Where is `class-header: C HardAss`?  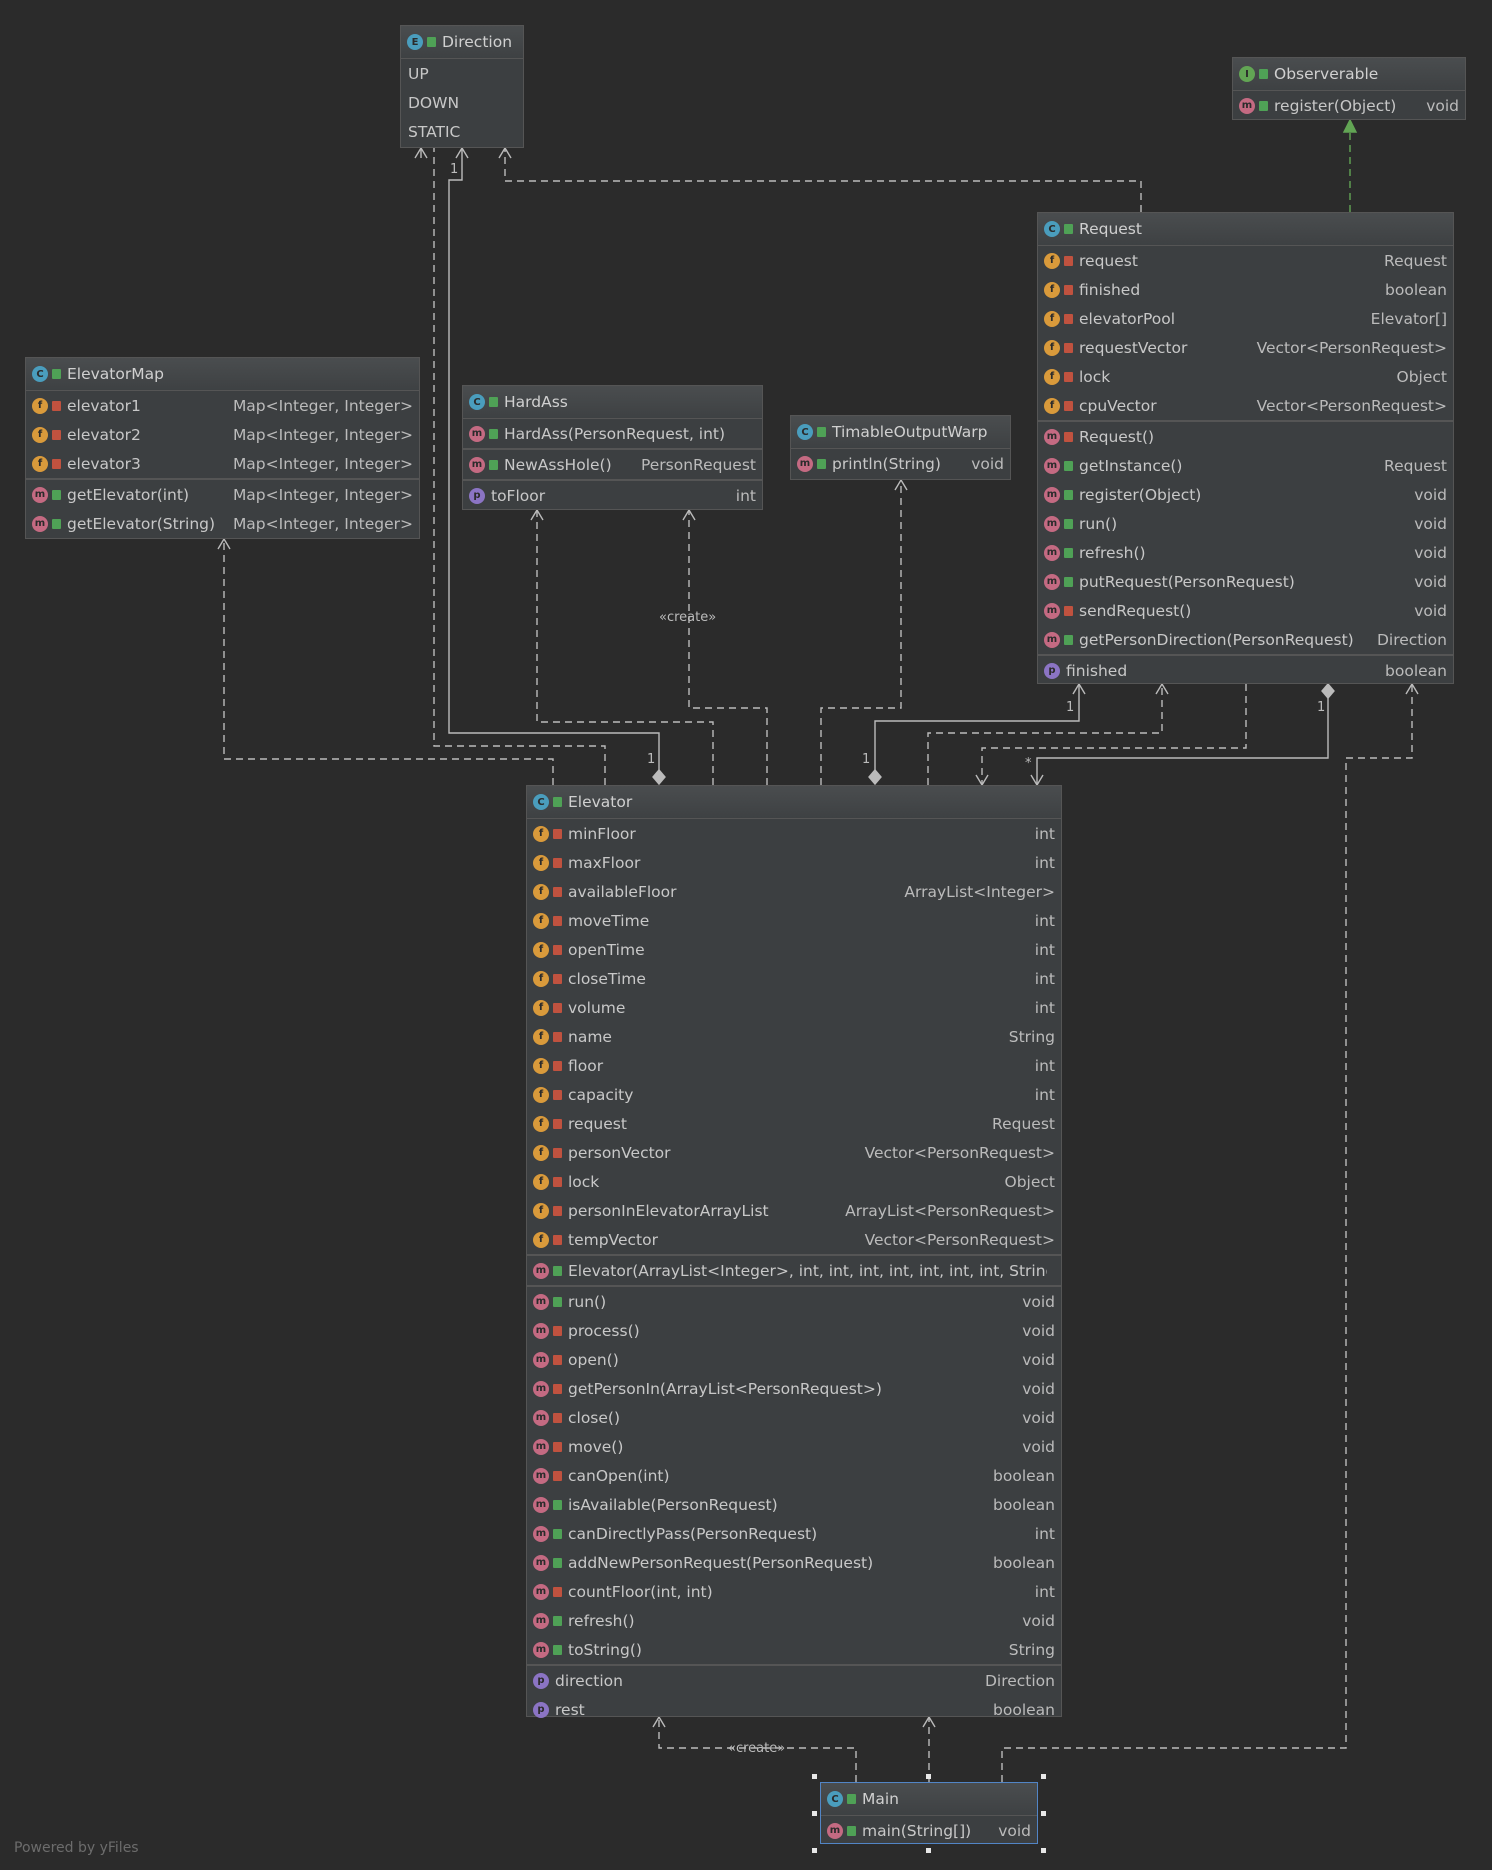
class-header: C HardAss is located at coordinates (612, 402).